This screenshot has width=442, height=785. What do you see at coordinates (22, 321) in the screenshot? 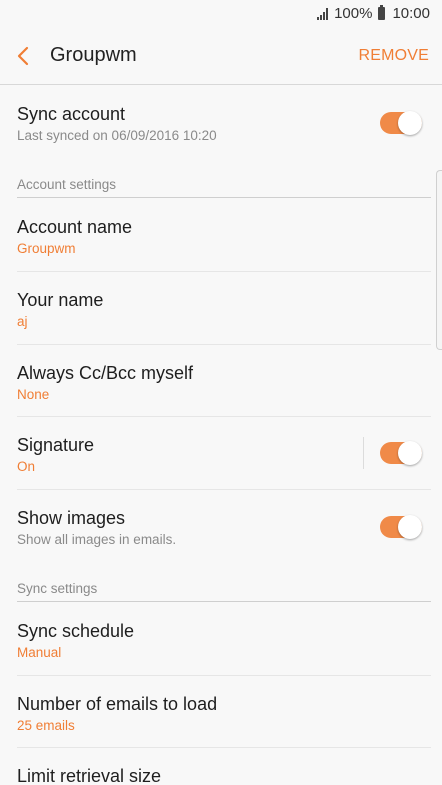
I see `your-name-value: aj` at bounding box center [22, 321].